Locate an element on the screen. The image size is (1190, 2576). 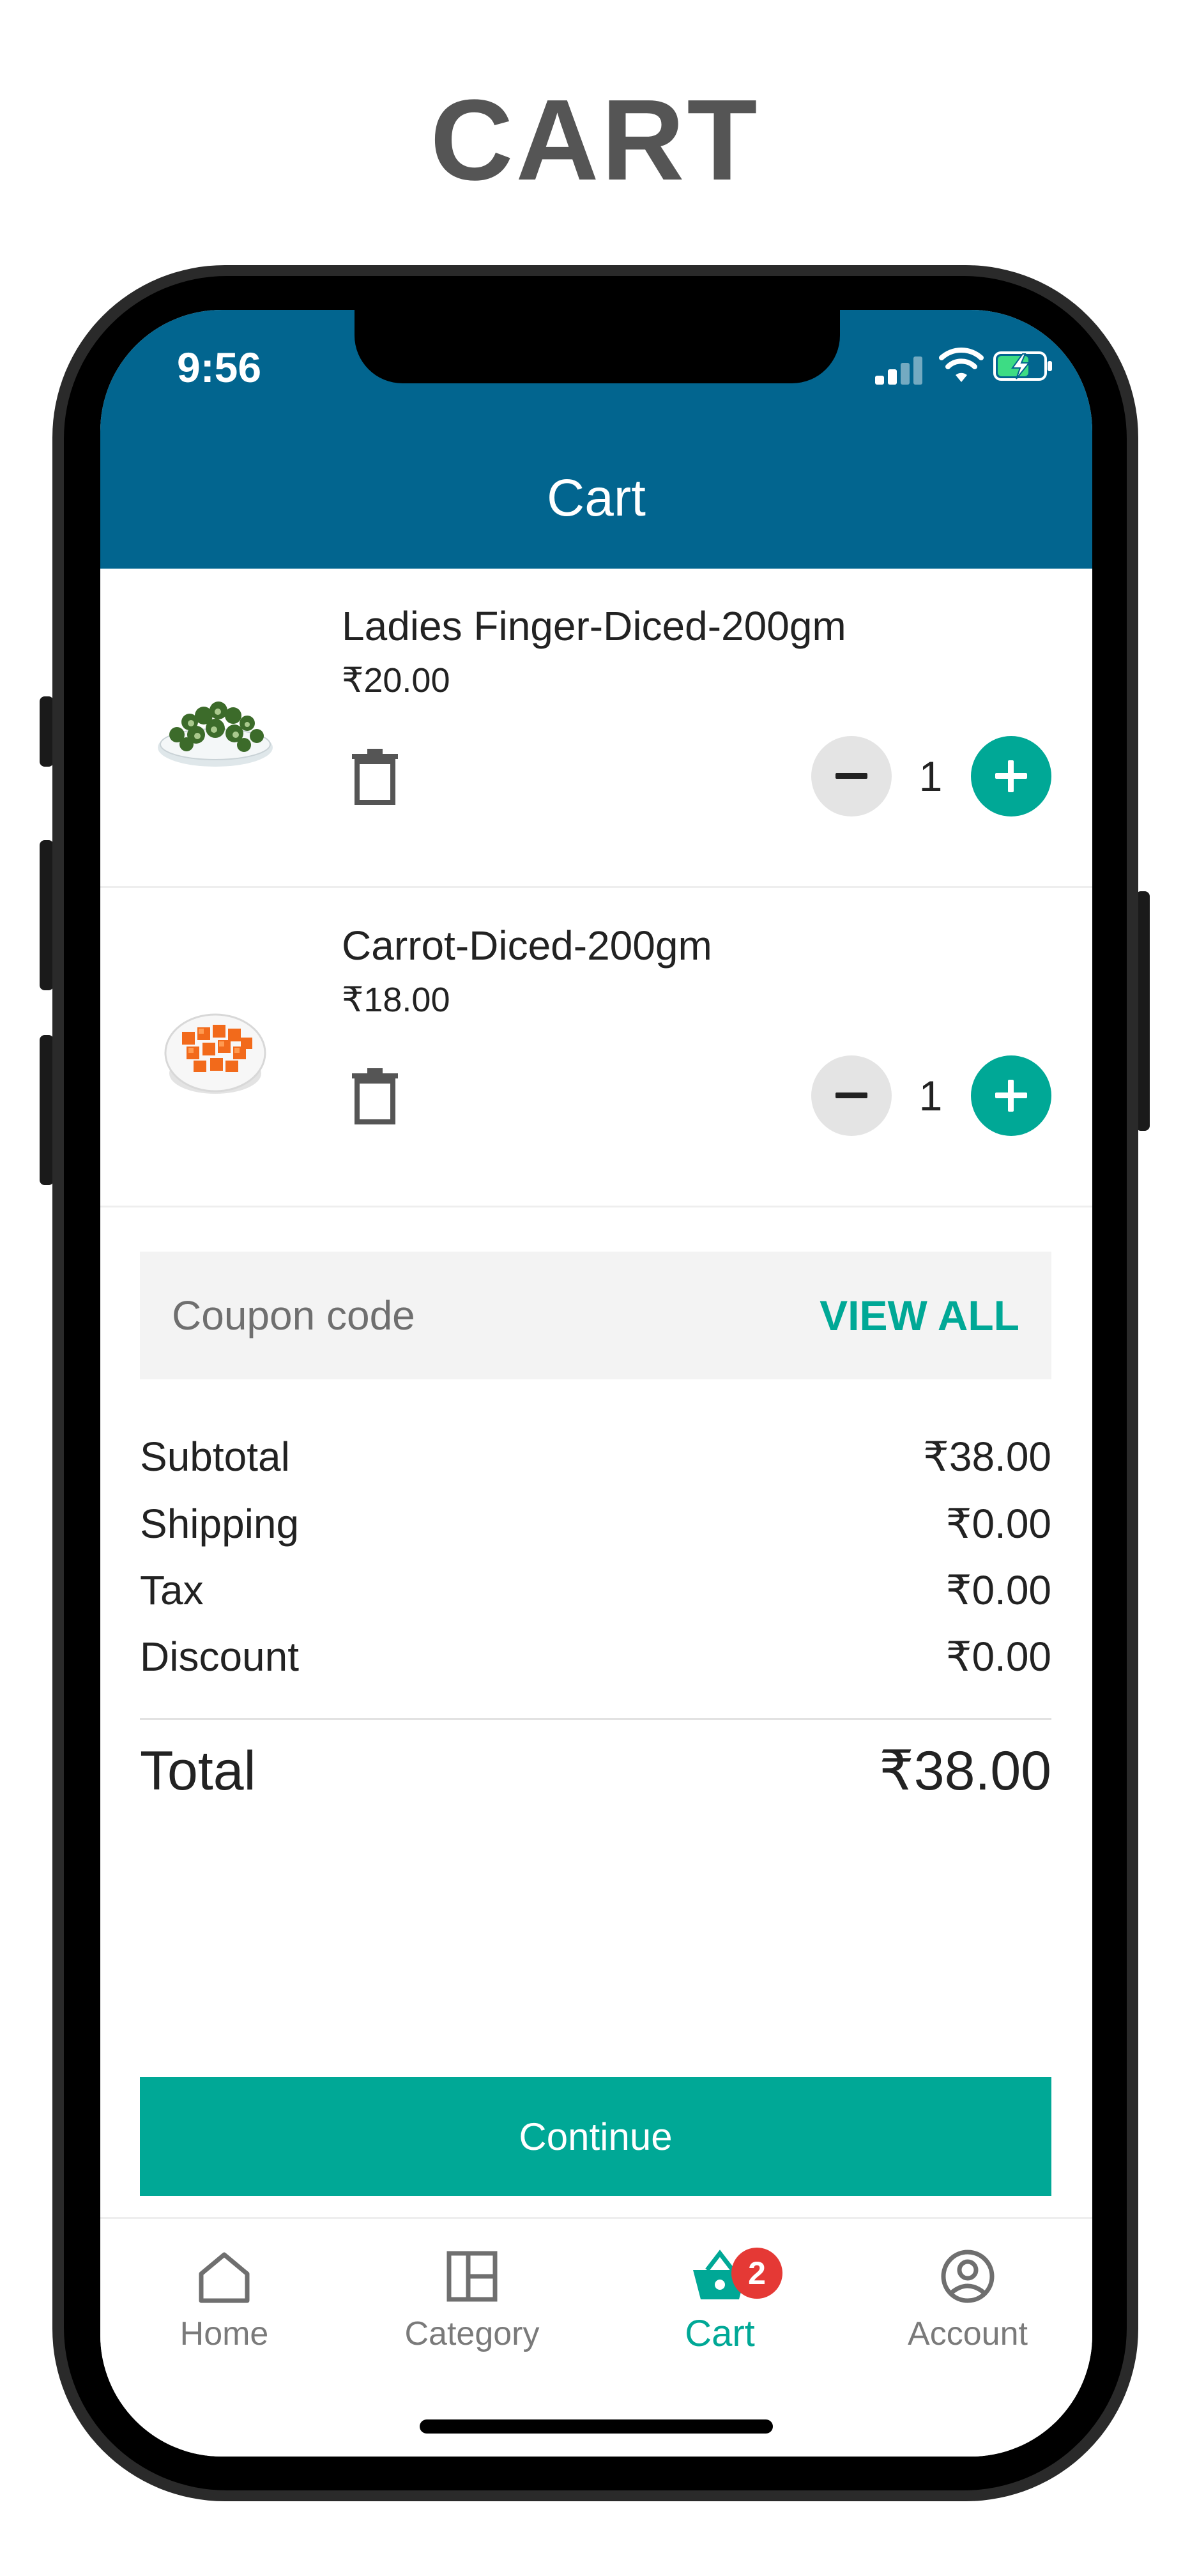
total-value: ₹38.00 is located at coordinates (965, 1771).